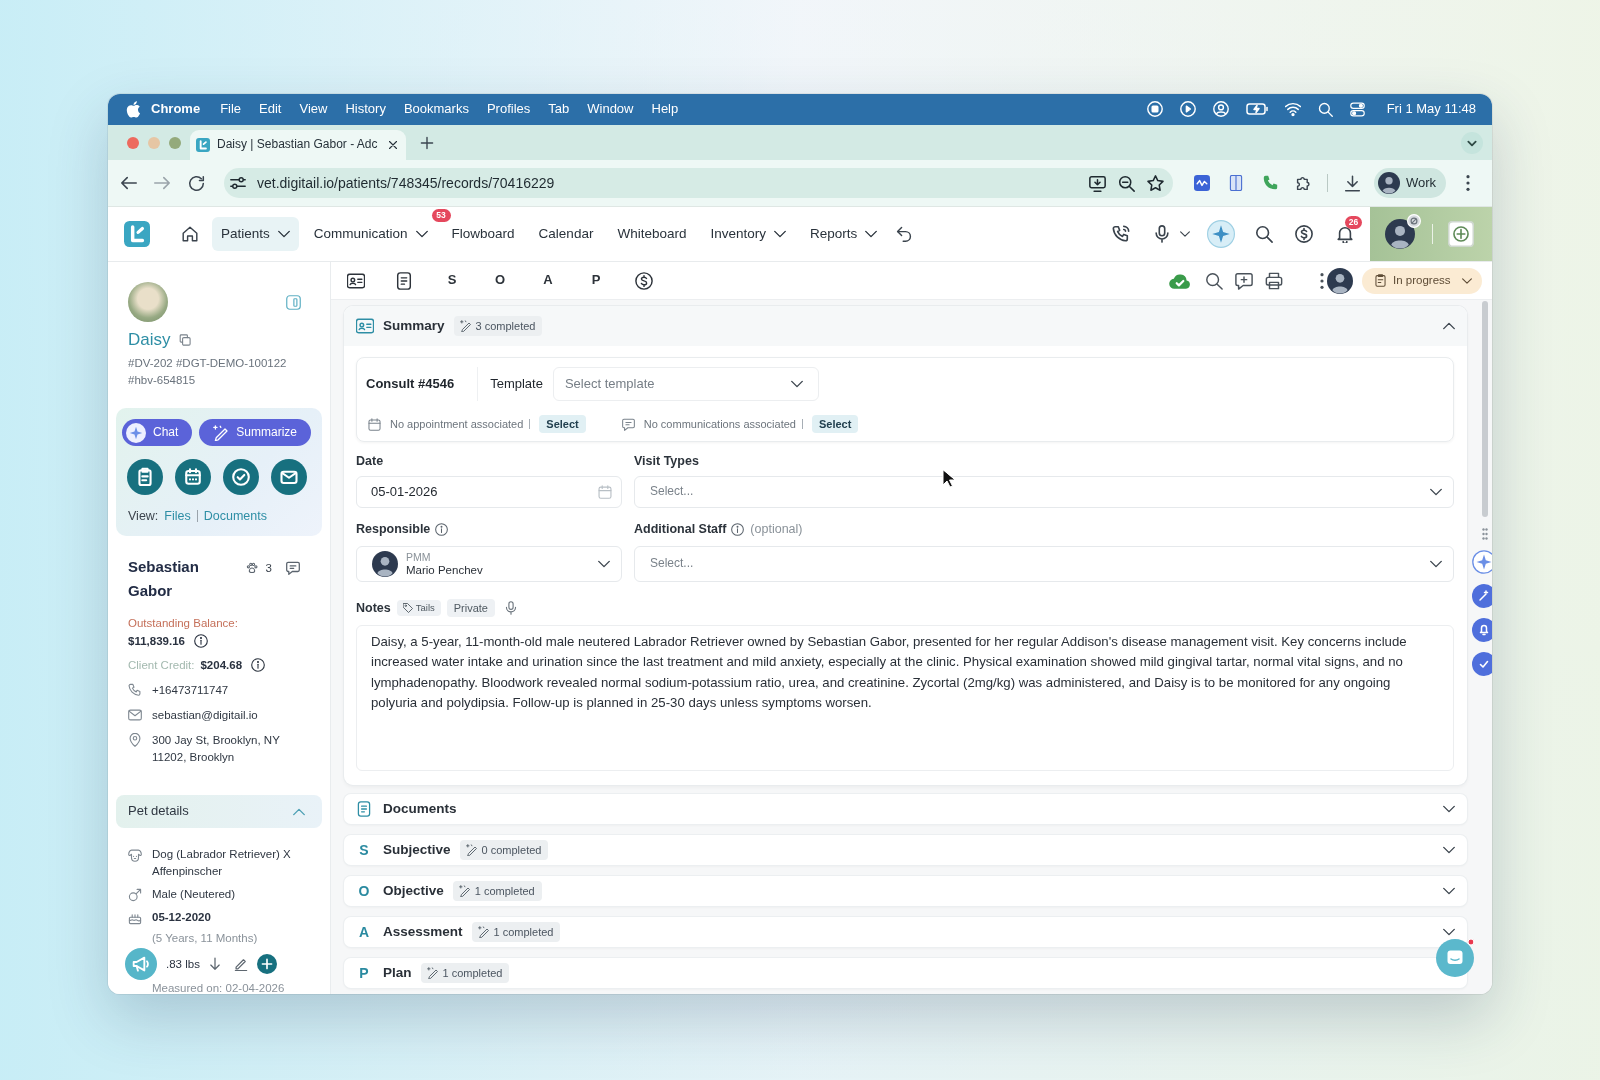 This screenshot has width=1600, height=1080. What do you see at coordinates (1154, 109) in the screenshot?
I see `screen-record-icon` at bounding box center [1154, 109].